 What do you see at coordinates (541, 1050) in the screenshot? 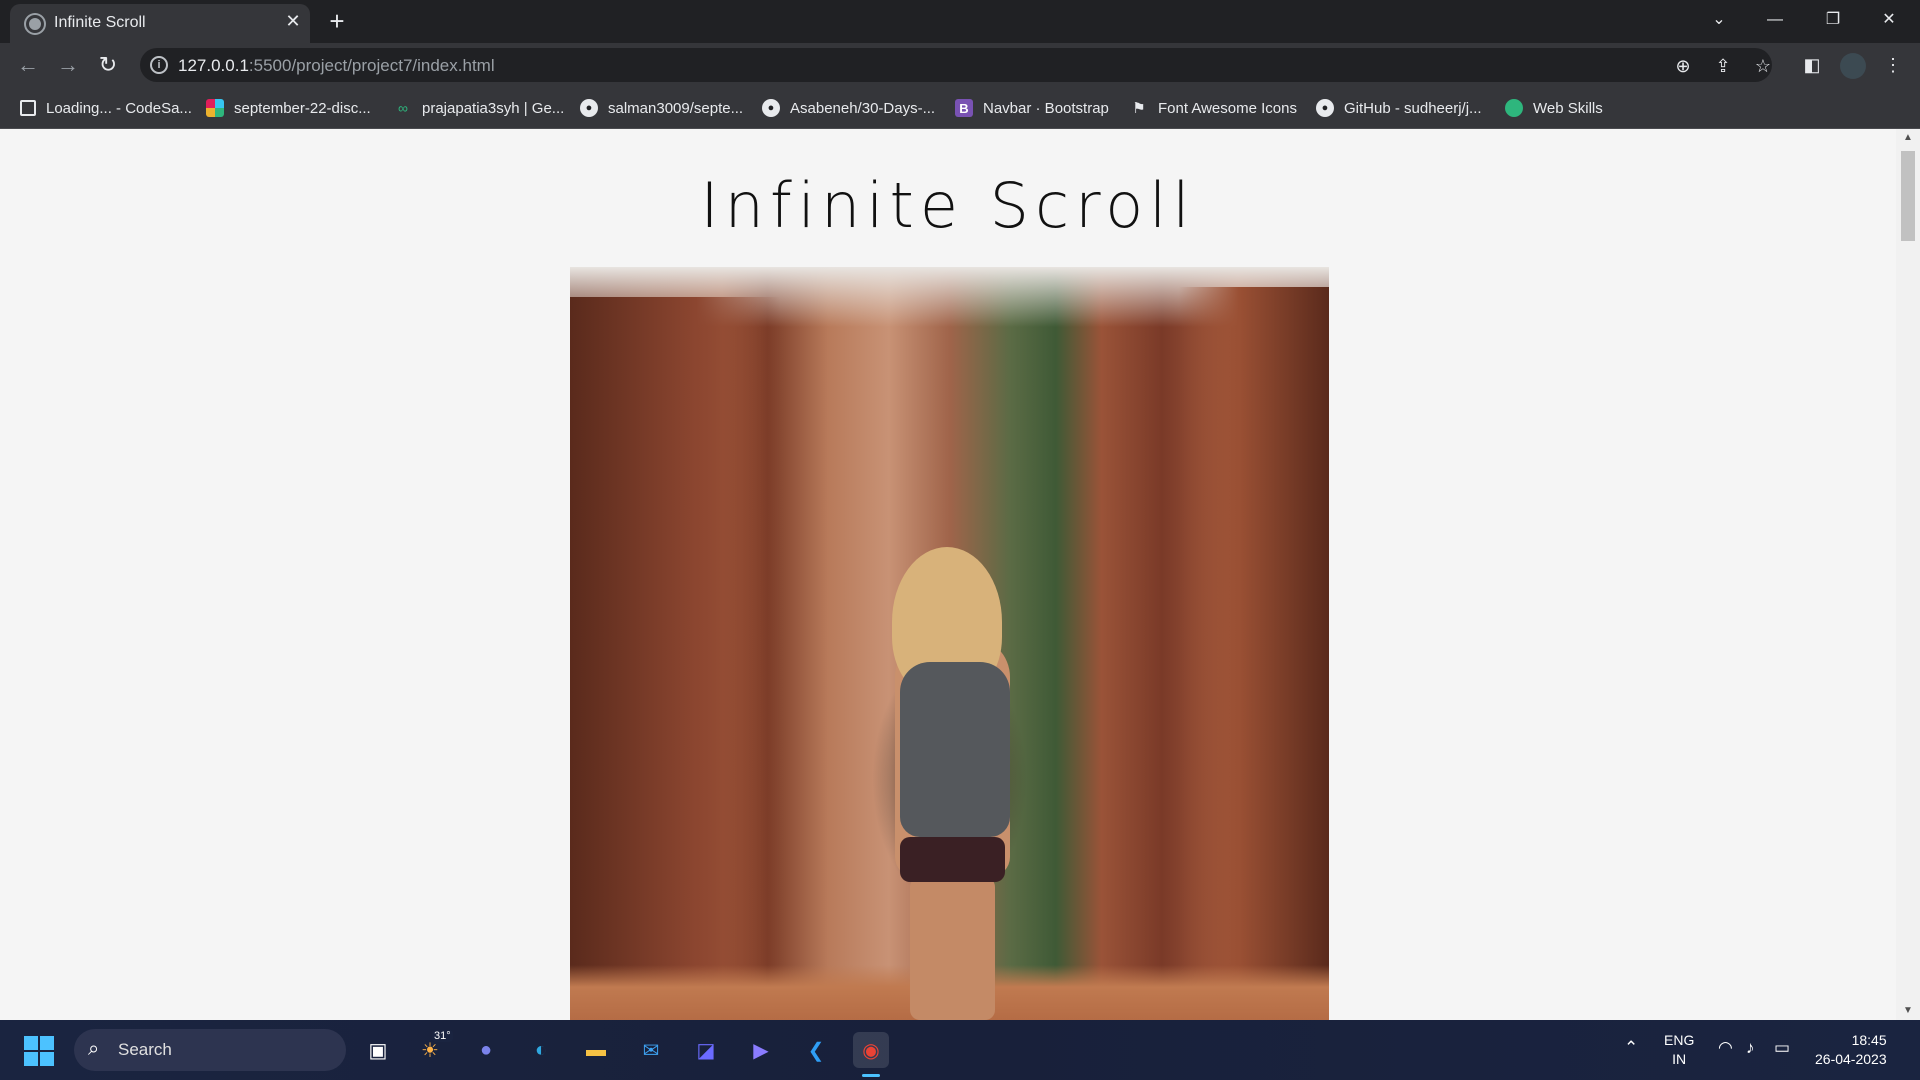
I see `edge-icon: ◐` at bounding box center [541, 1050].